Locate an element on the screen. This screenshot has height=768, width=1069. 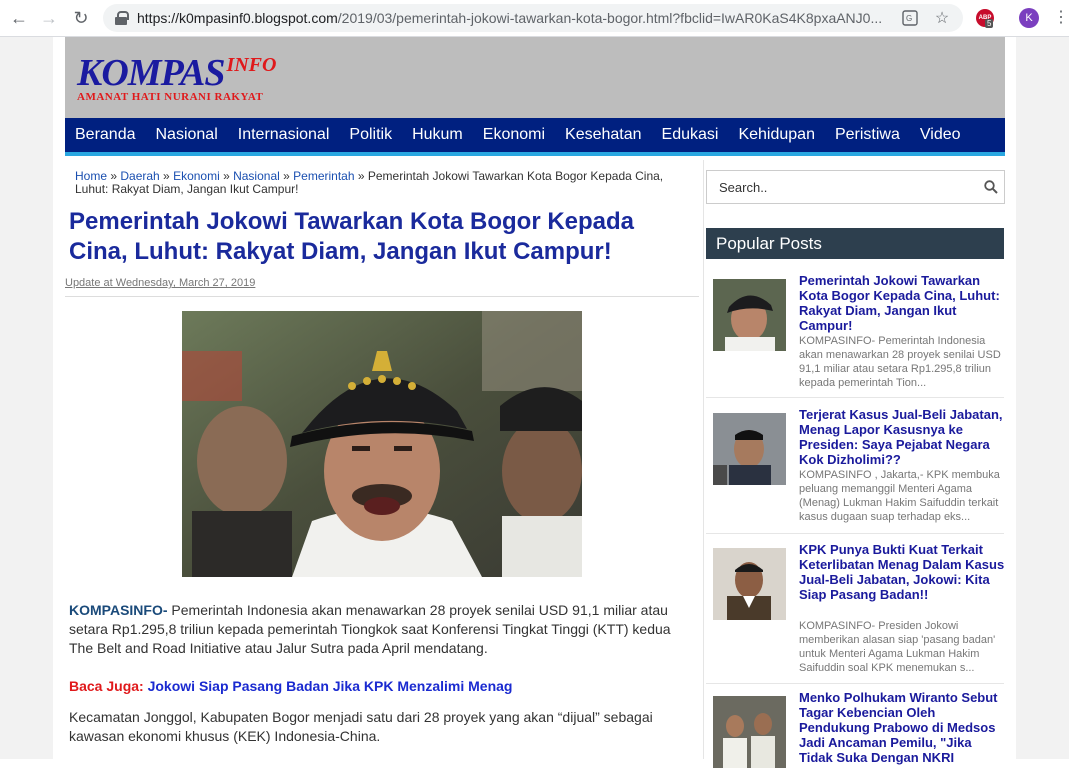
breadcrumb-home: Home is located at coordinates (91, 176).